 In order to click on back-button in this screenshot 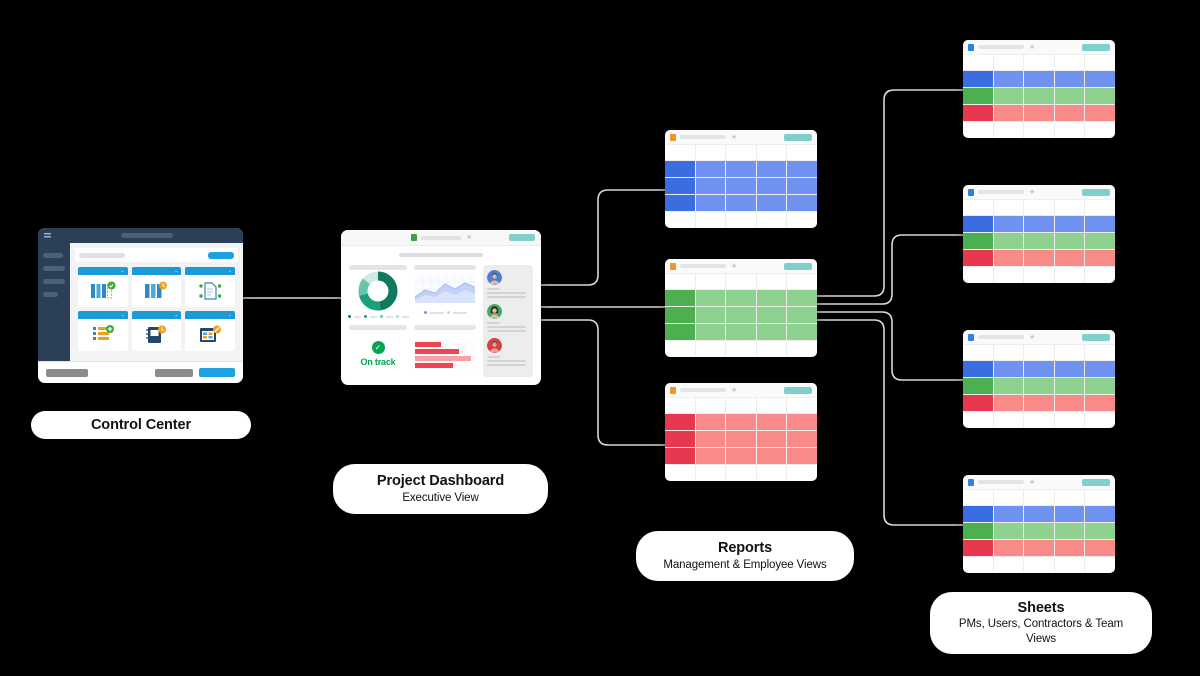, I will do `click(67, 372)`.